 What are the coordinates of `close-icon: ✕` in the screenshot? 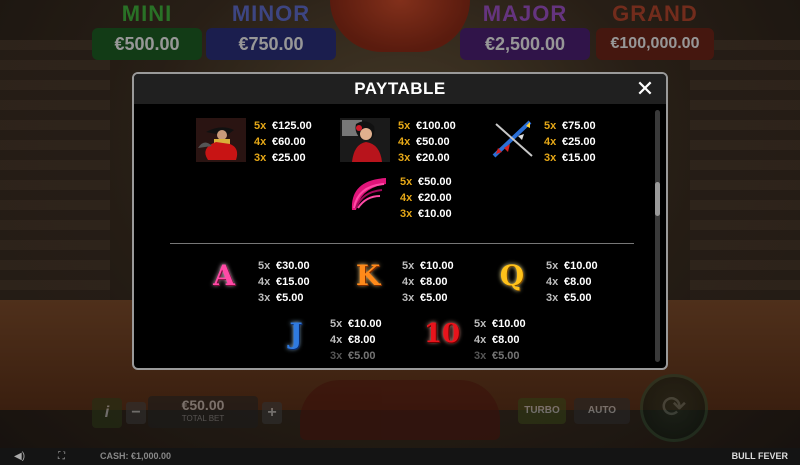 It's located at (645, 89).